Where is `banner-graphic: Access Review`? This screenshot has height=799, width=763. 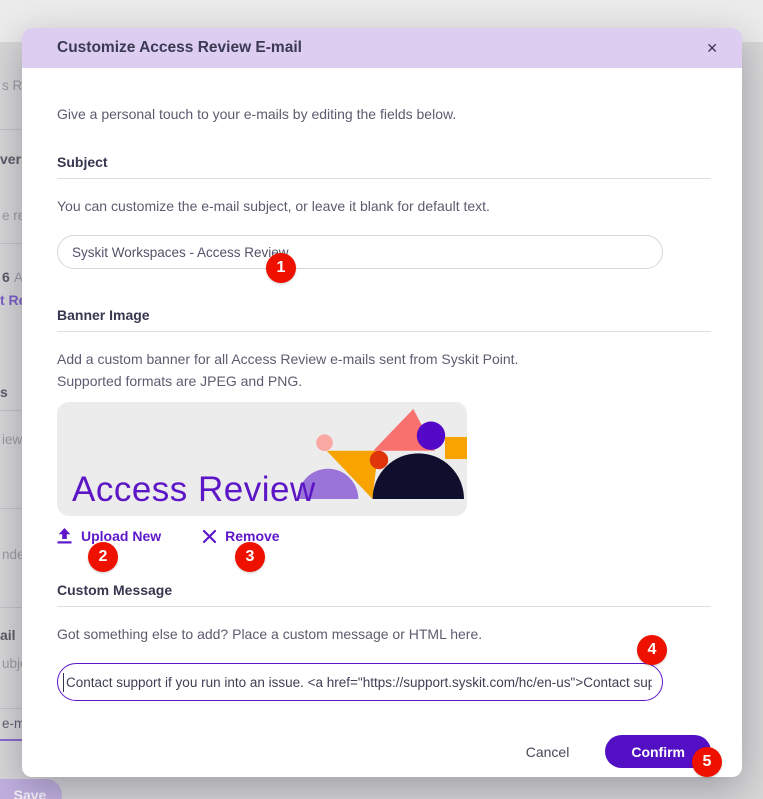 banner-graphic: Access Review is located at coordinates (269, 459).